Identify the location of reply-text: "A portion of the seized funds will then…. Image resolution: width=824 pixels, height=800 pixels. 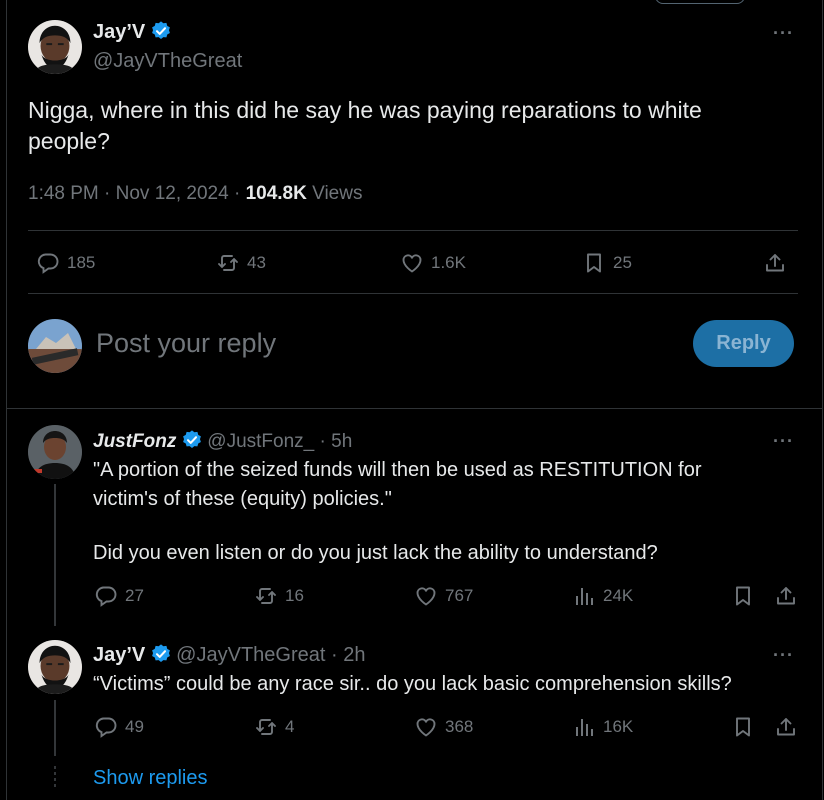
(443, 512).